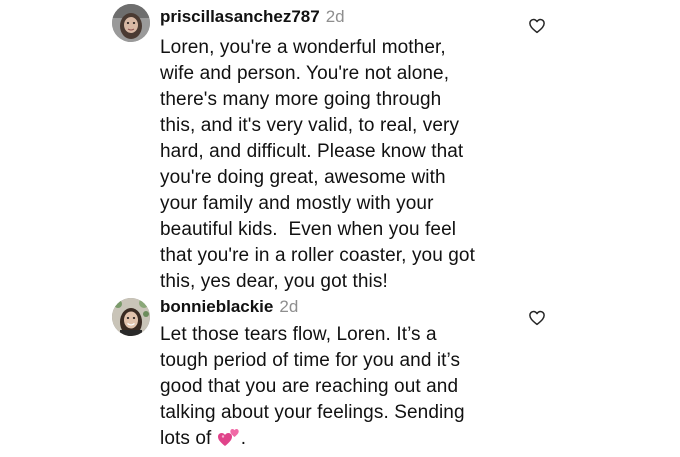 The height and width of the screenshot is (457, 680). Describe the element at coordinates (345, 439) in the screenshot. I see `comment-line: lots of .` at that location.